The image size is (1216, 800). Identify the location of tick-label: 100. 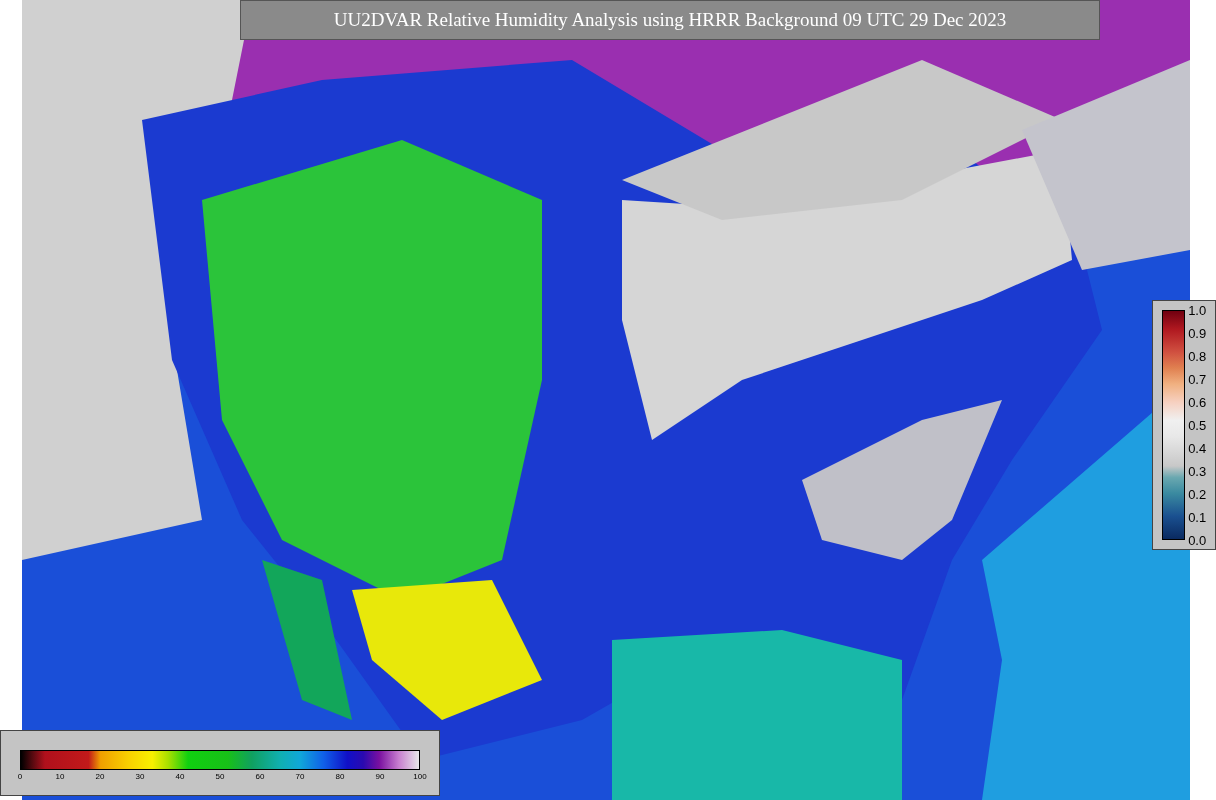
(420, 776).